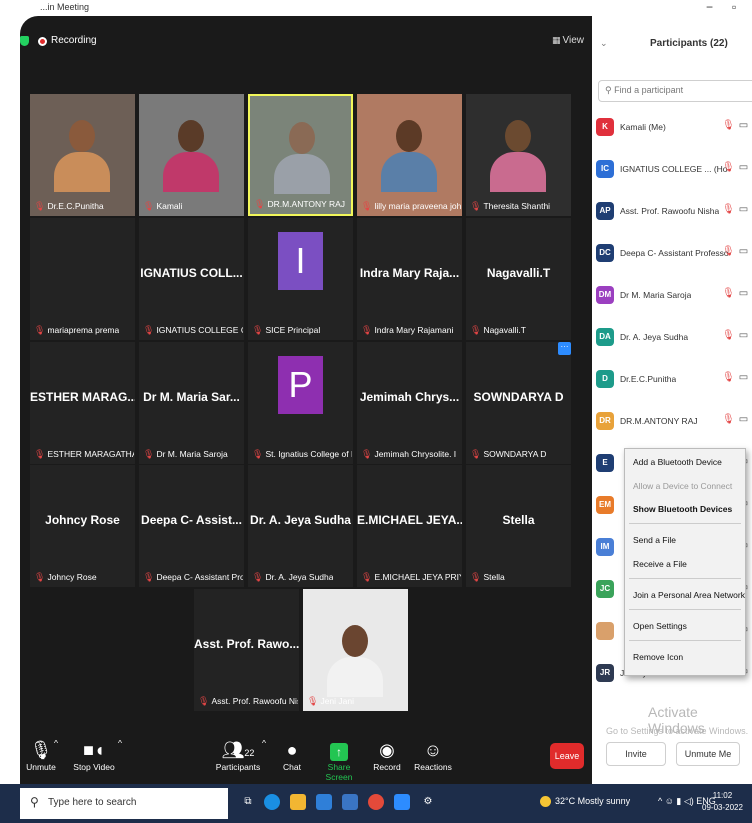 Image resolution: width=752 pixels, height=823 pixels. I want to click on participant-row: IC IGNATIUS COLLEGE ... (Host) ®🎙︎▭, so click(674, 171).